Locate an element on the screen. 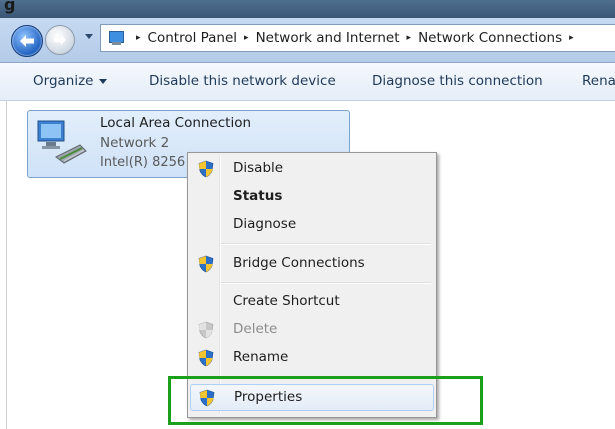 The image size is (615, 429). window-title: g is located at coordinates (10, 7).